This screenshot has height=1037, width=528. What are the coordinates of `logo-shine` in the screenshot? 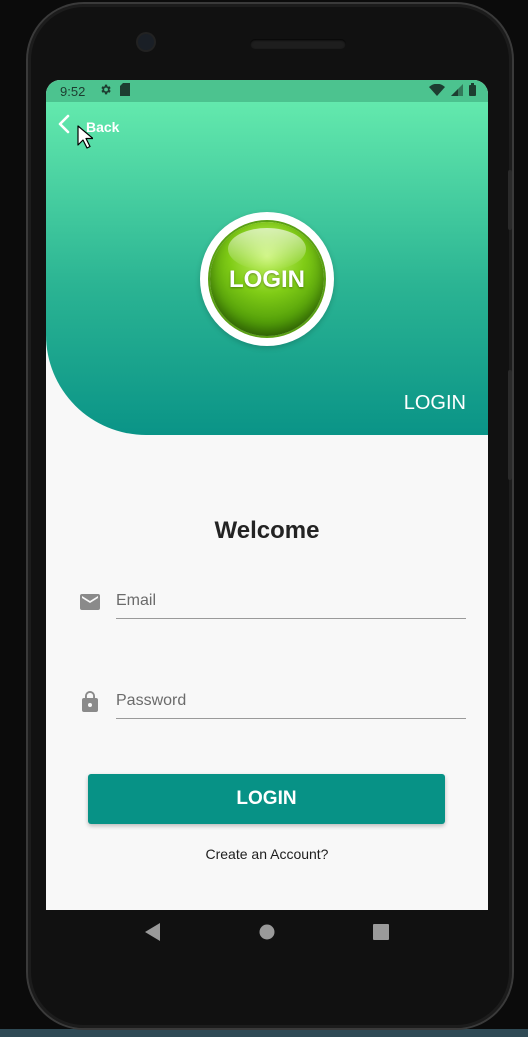 It's located at (267, 249).